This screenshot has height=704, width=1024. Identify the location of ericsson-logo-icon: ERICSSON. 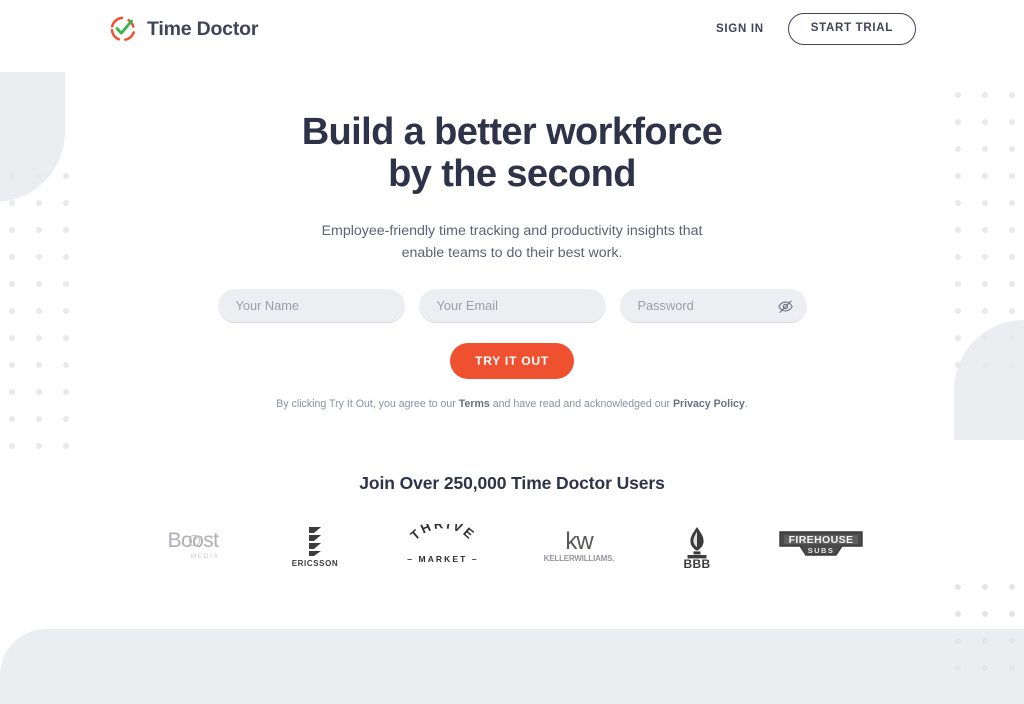
(315, 547).